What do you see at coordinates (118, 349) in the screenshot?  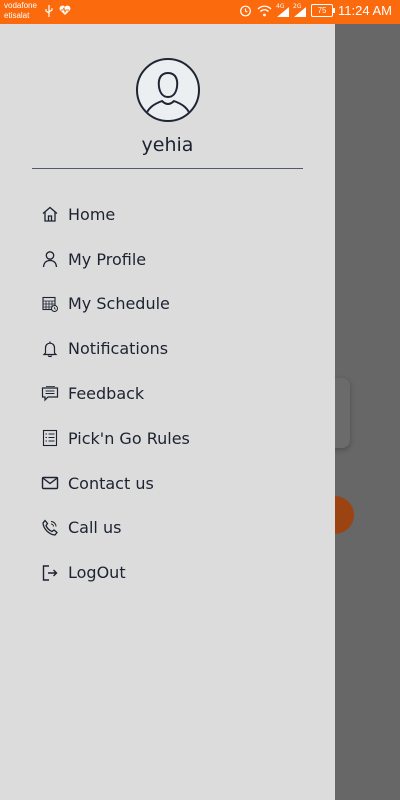 I see `menu-item-label: Notifications` at bounding box center [118, 349].